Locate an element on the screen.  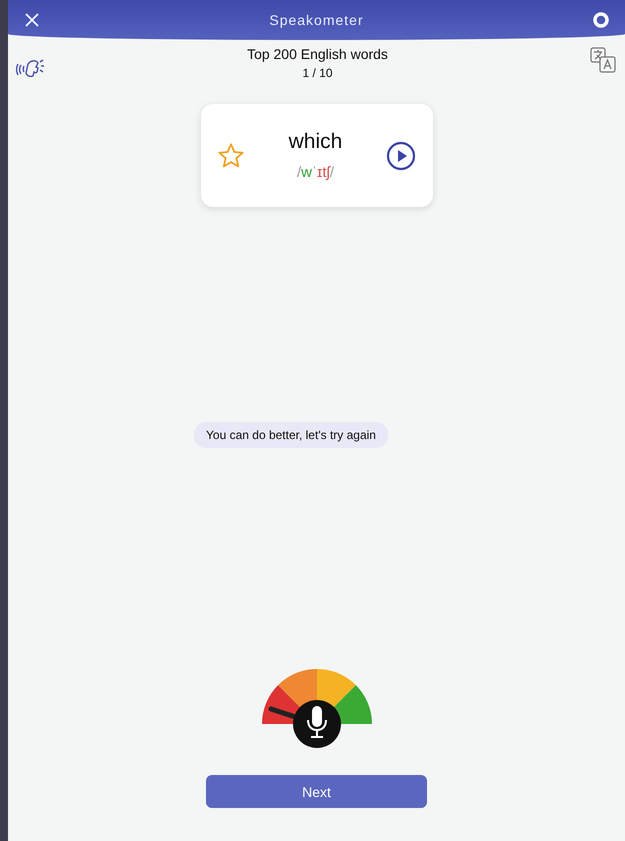
play-icon is located at coordinates (401, 155).